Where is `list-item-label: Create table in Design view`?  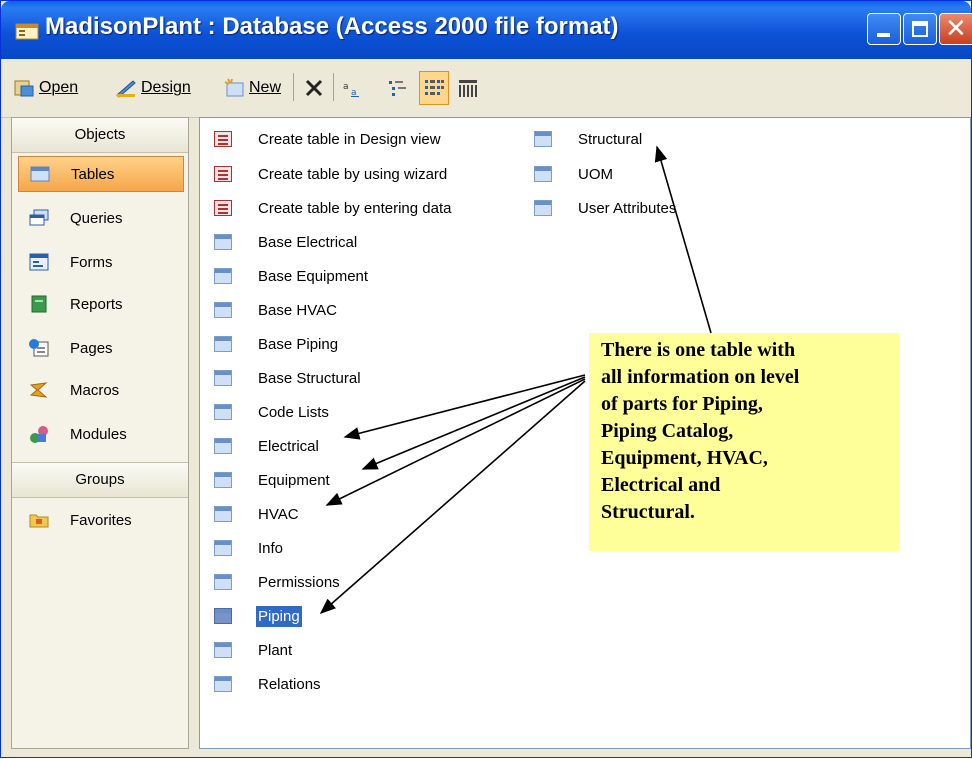 list-item-label: Create table in Design view is located at coordinates (349, 139).